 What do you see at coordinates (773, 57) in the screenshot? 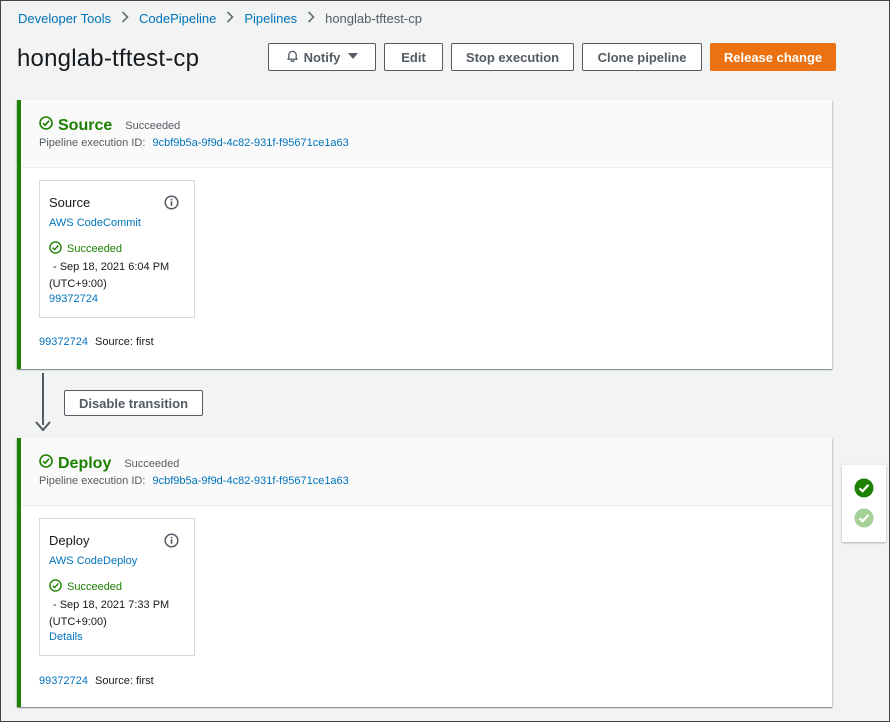
I see `release-change-button: Release change` at bounding box center [773, 57].